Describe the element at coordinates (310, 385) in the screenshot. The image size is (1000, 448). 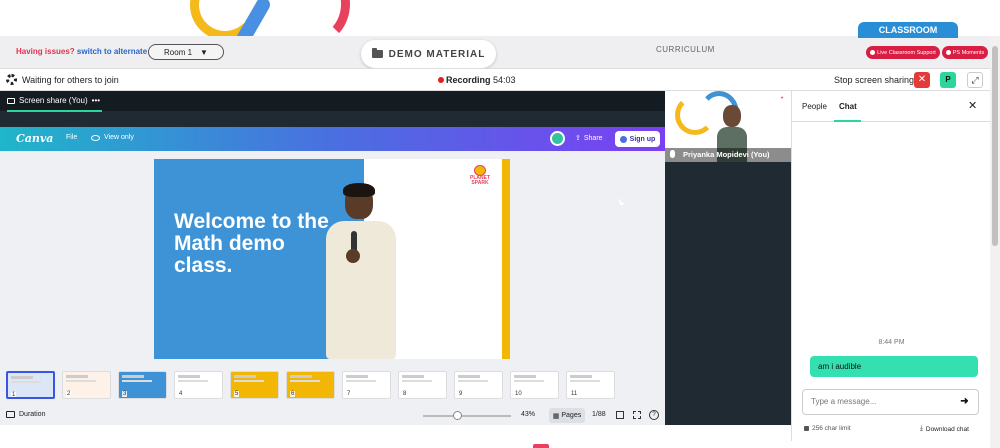
I see `slide-thumbnail: 6` at that location.